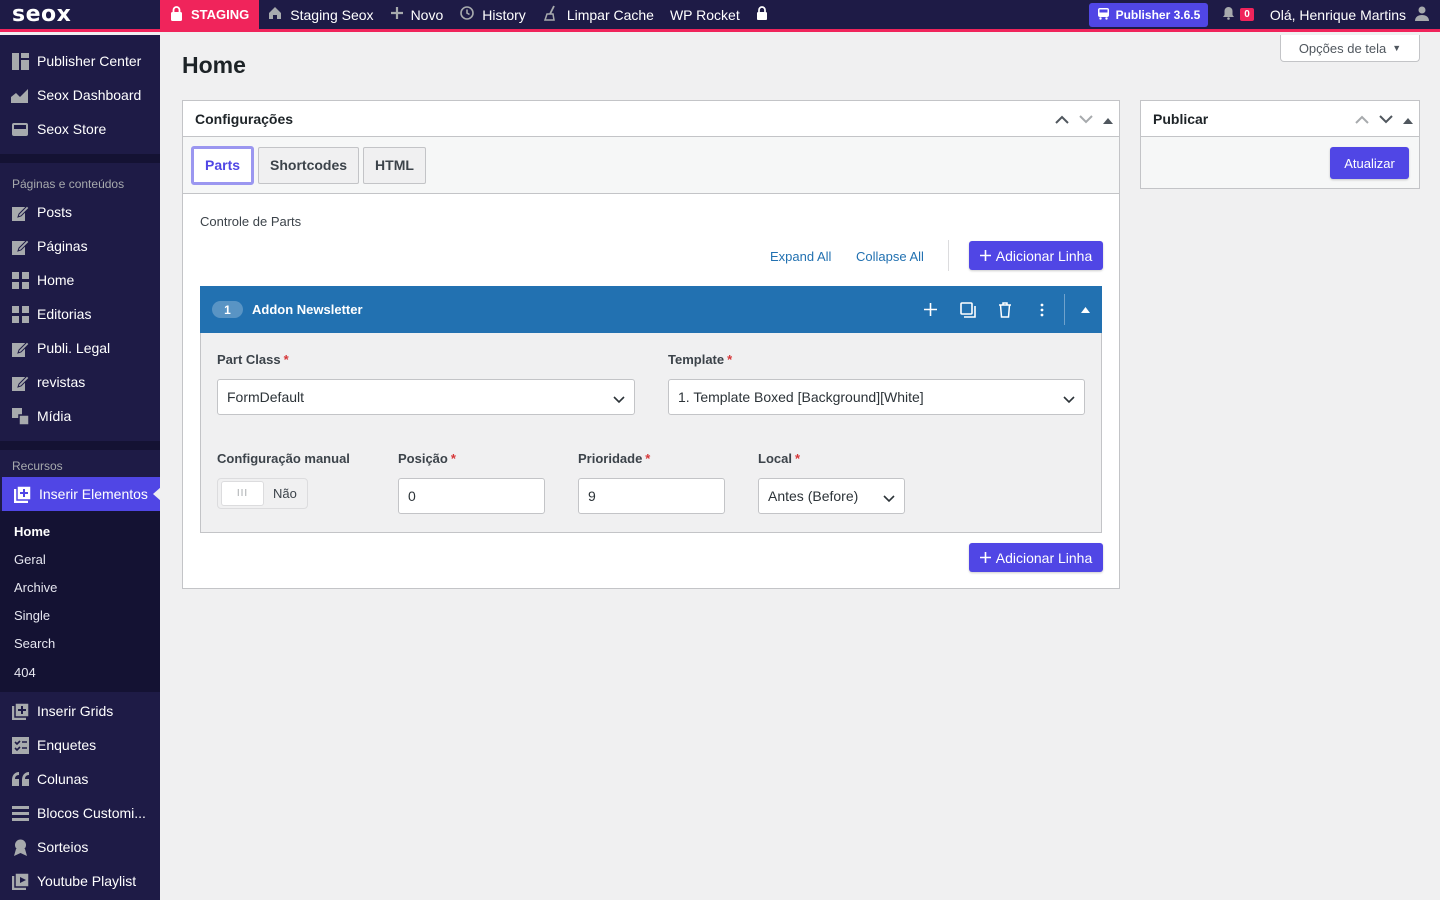  What do you see at coordinates (80, 246) in the screenshot?
I see `sidebar-item-pages: Páginas` at bounding box center [80, 246].